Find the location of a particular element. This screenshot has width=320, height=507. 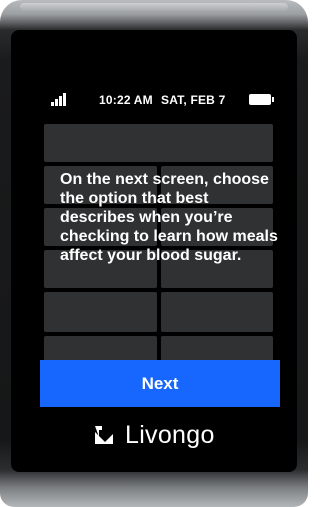

brand-name: Livongo is located at coordinates (170, 434).